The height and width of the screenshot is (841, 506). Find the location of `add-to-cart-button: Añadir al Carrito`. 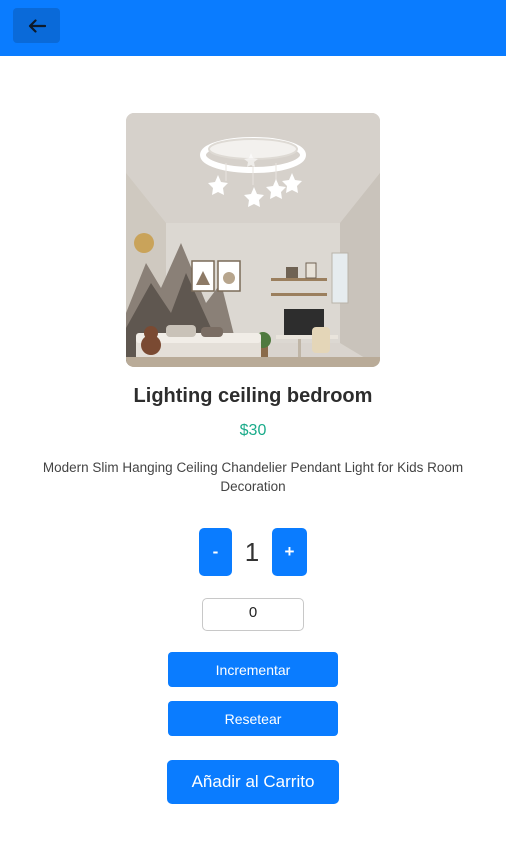

add-to-cart-button: Añadir al Carrito is located at coordinates (253, 782).